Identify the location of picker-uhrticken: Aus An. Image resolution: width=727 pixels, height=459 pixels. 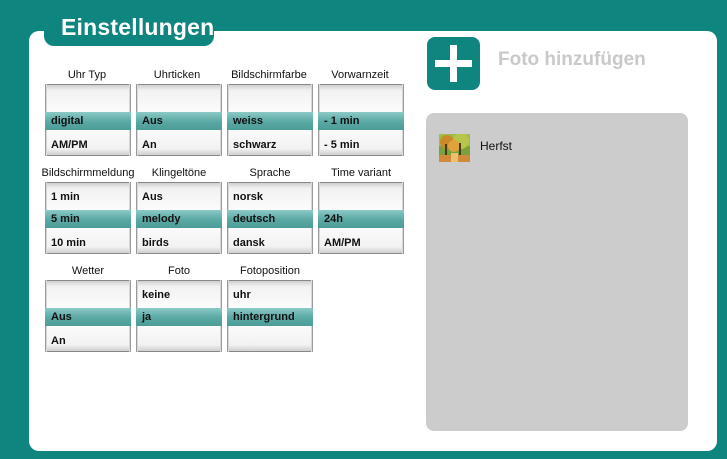
(179, 120).